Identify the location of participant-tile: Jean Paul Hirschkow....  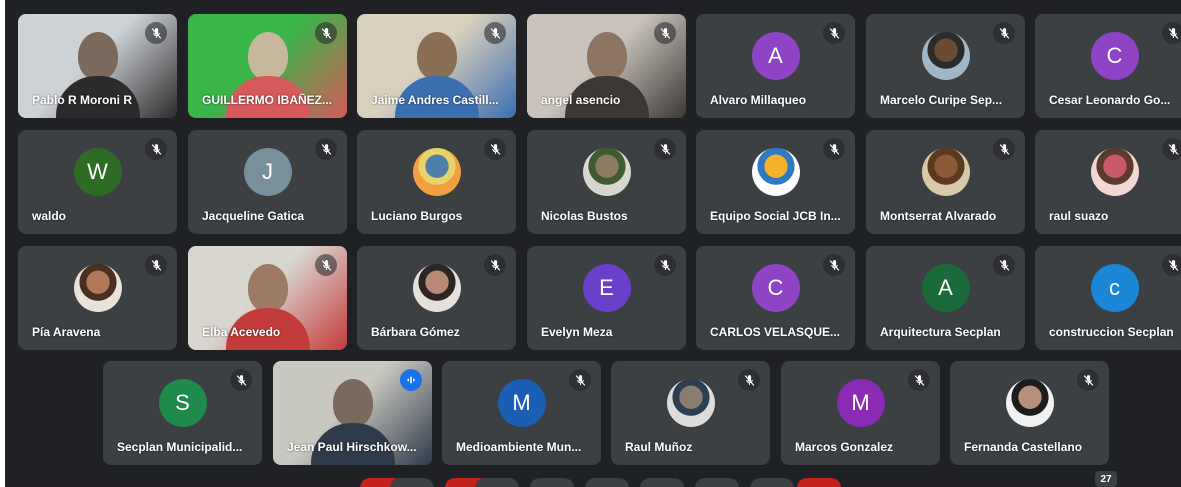
(352, 413).